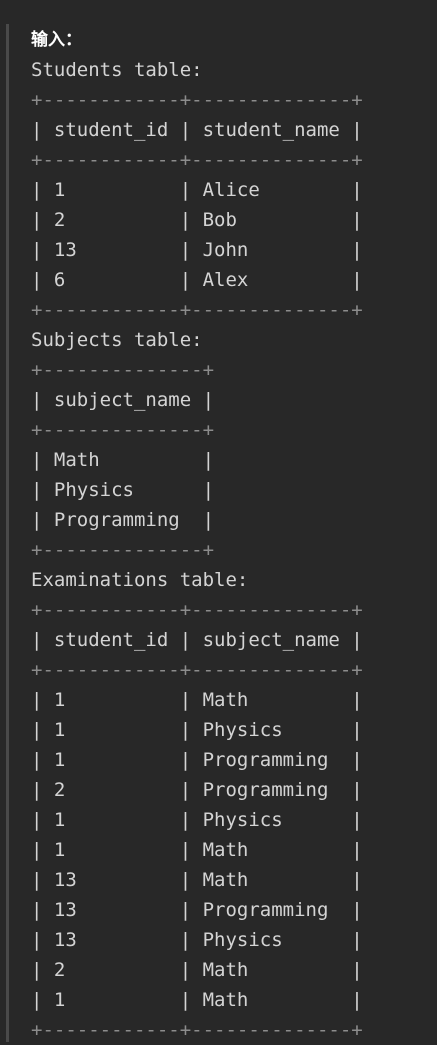 This screenshot has width=437, height=1045. I want to click on examinations-table-caption: Examinations table:, so click(140, 580).